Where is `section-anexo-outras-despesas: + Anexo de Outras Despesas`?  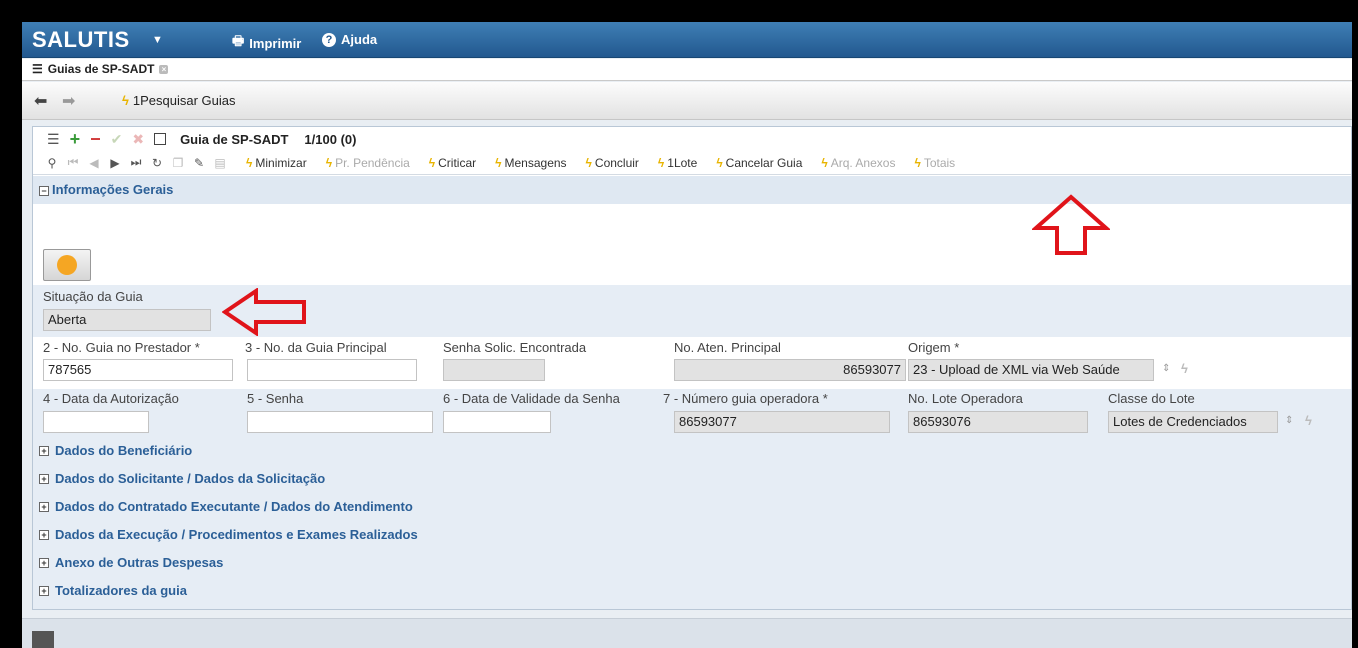 section-anexo-outras-despesas: + Anexo de Outras Despesas is located at coordinates (131, 562).